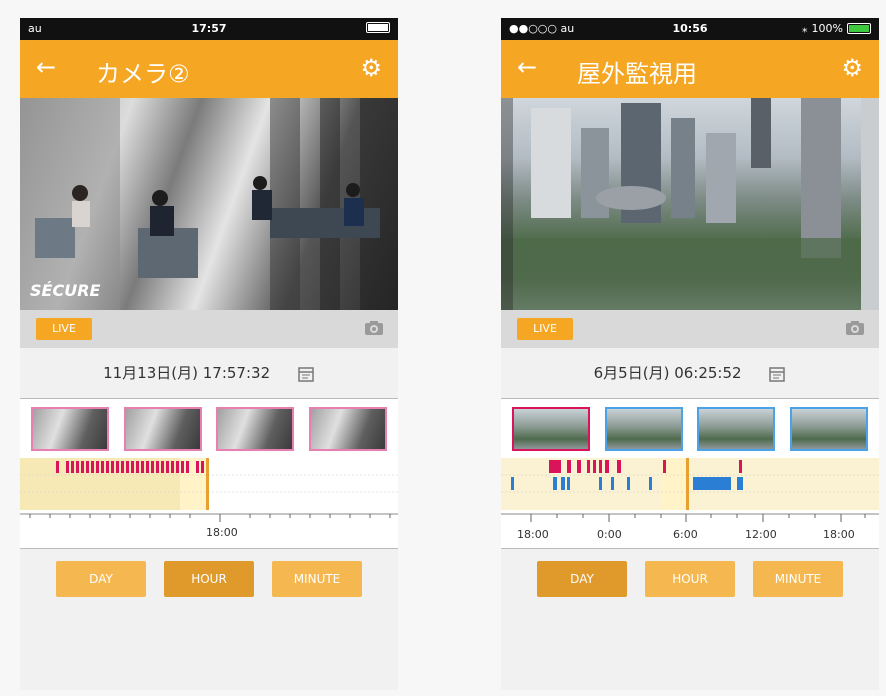 The height and width of the screenshot is (696, 886). I want to click on date-display: 11月13日(月) 17:57:32, so click(209, 373).